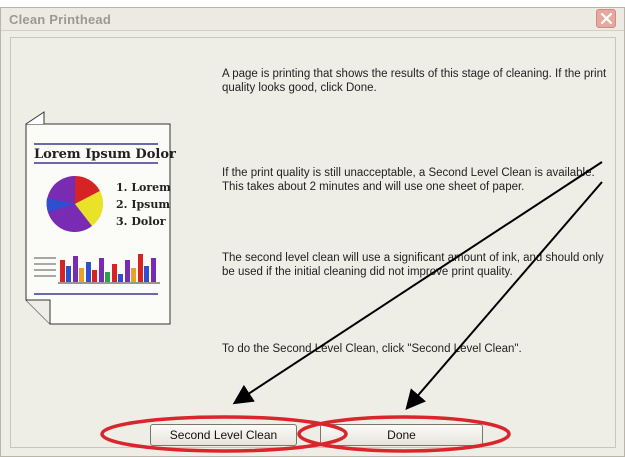 This screenshot has width=625, height=457. I want to click on close-button, so click(606, 18).